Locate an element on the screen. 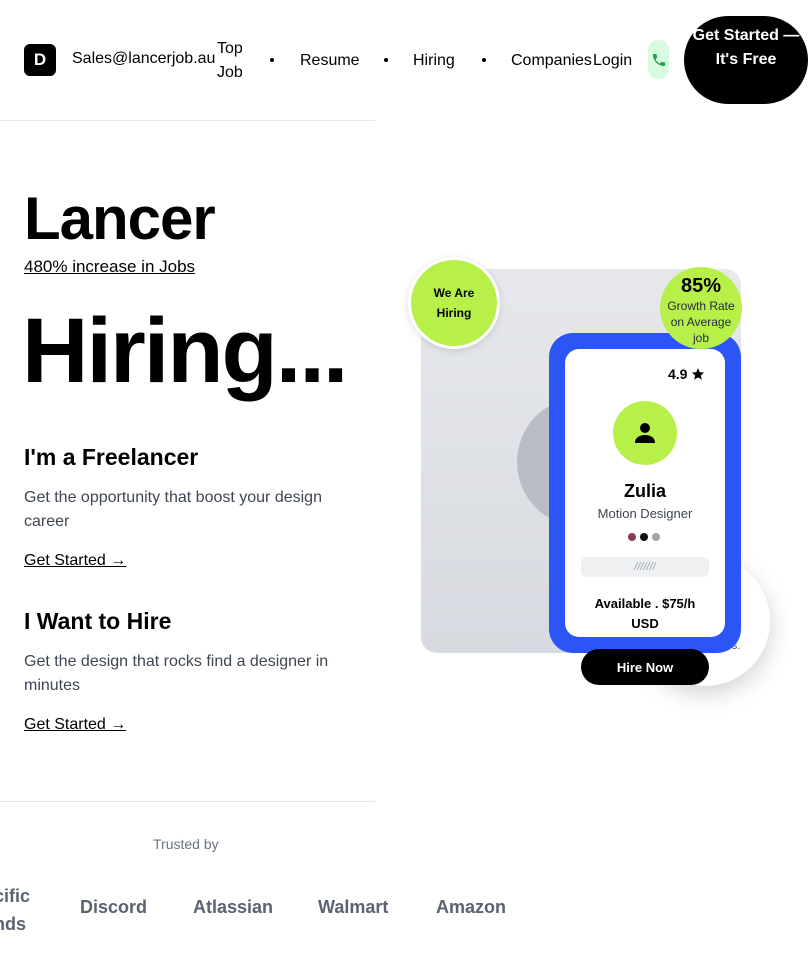 The height and width of the screenshot is (966, 808). growth-rate-badge: 85% Growth Rate on Average job is located at coordinates (701, 308).